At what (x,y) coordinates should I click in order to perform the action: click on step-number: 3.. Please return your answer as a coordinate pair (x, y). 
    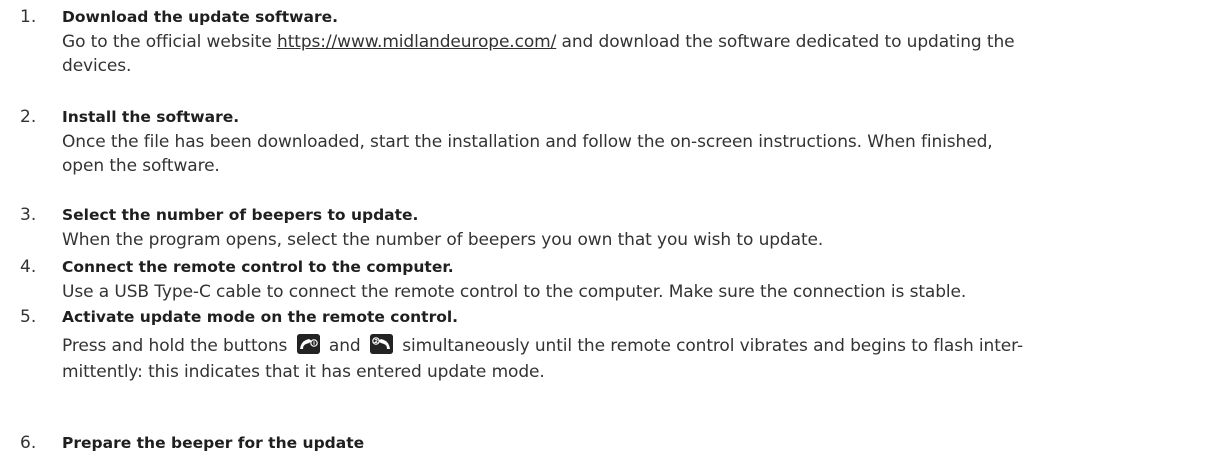
    Looking at the image, I should click on (28, 215).